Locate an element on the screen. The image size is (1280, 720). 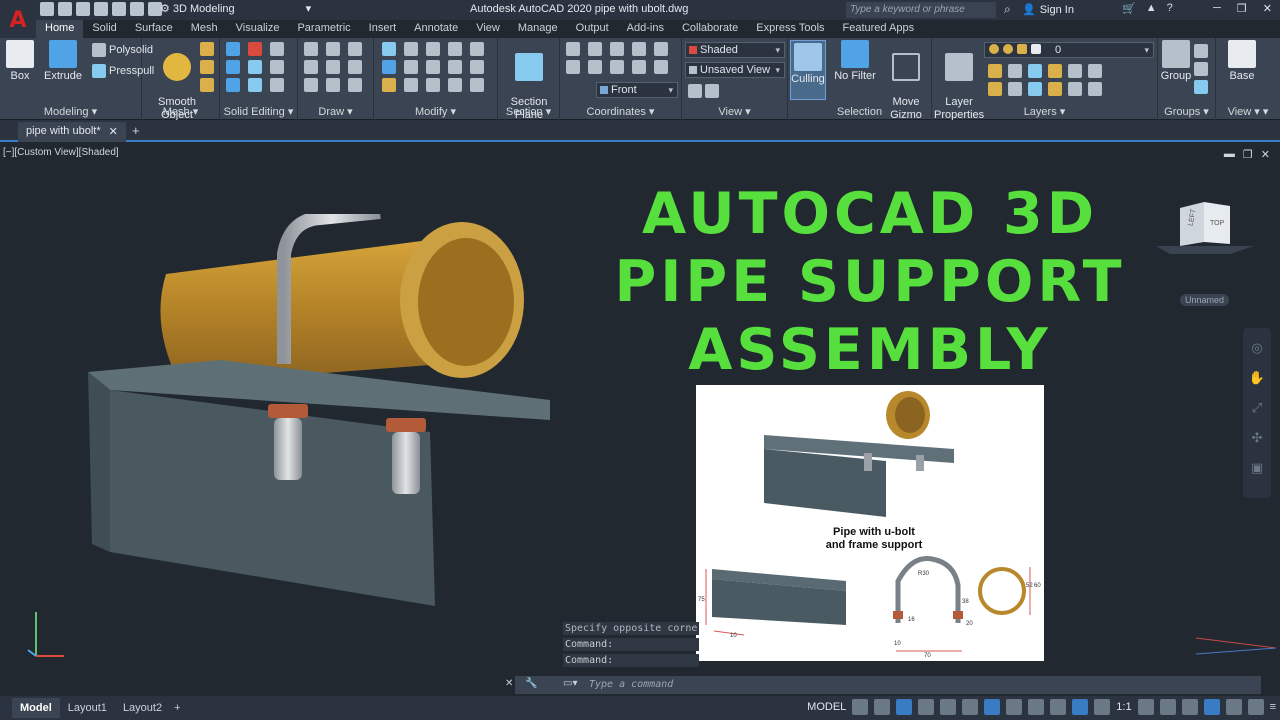
explode-icon is located at coordinates (477, 85).